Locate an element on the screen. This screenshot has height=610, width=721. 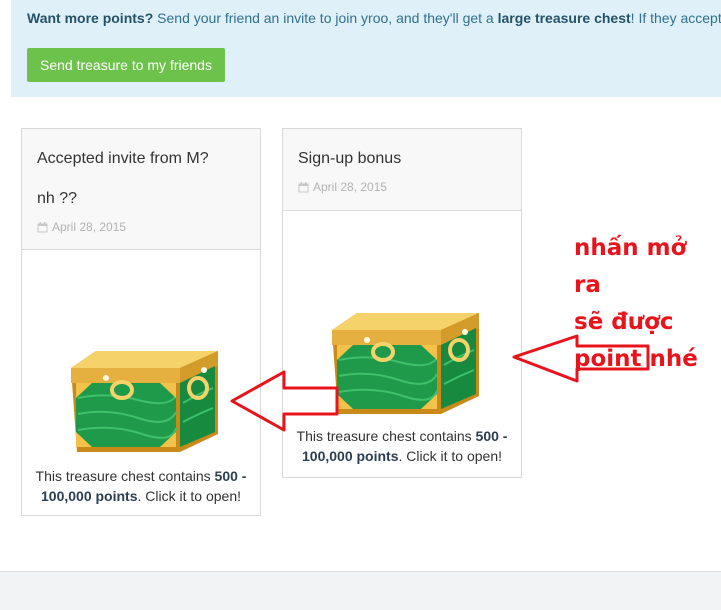
banner-highlight: large treasure chest is located at coordinates (564, 18).